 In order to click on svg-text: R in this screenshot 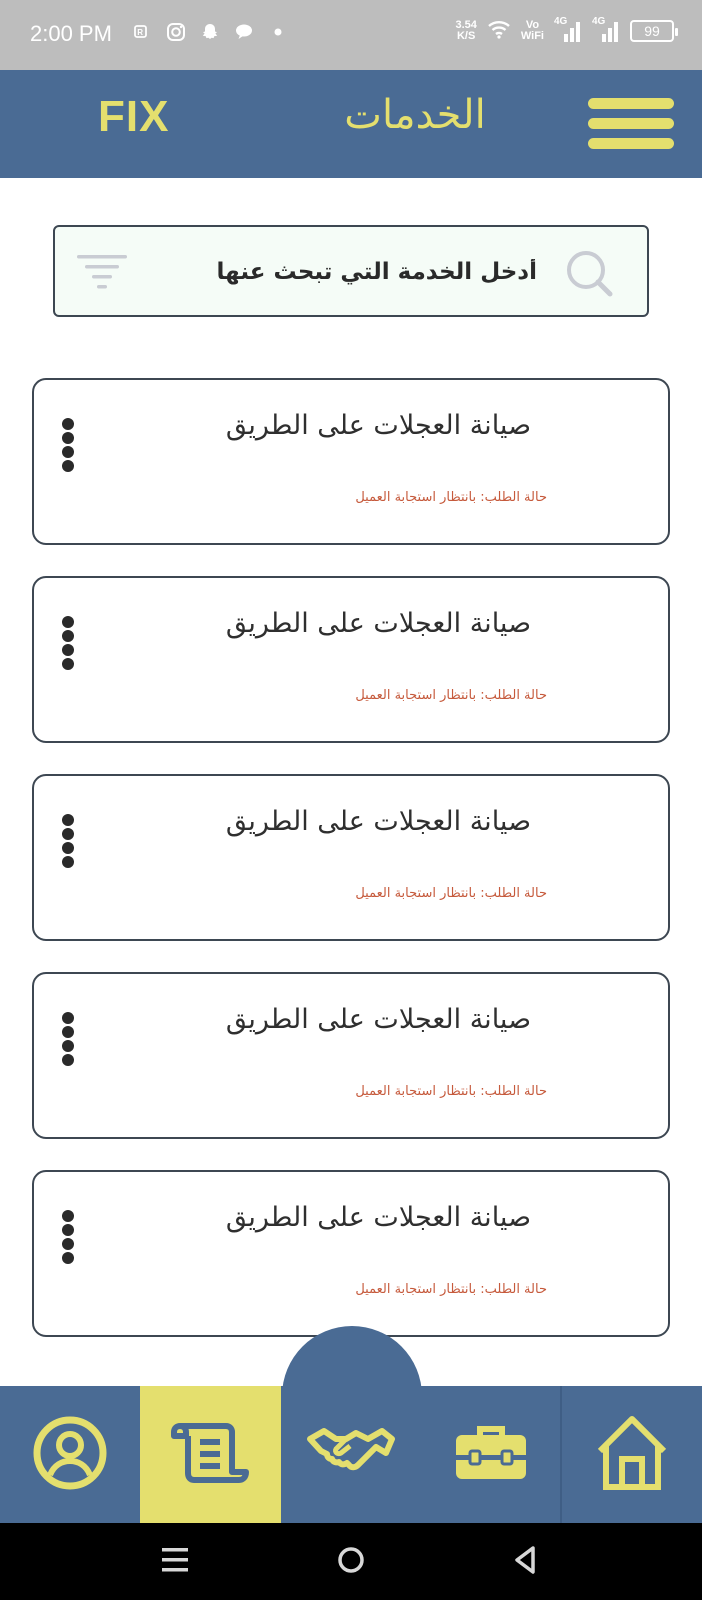, I will do `click(140, 32)`.